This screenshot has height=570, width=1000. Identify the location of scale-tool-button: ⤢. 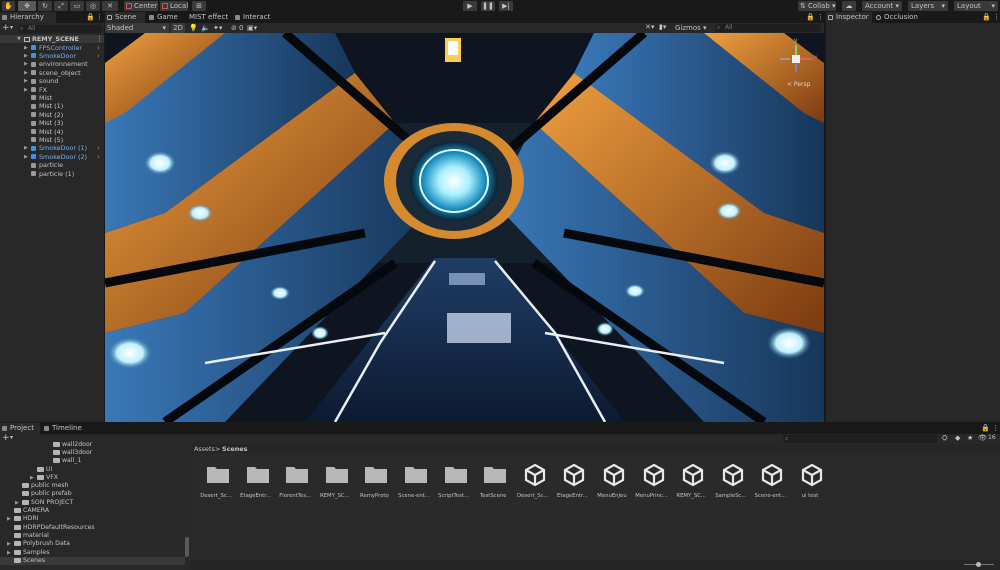
(61, 6).